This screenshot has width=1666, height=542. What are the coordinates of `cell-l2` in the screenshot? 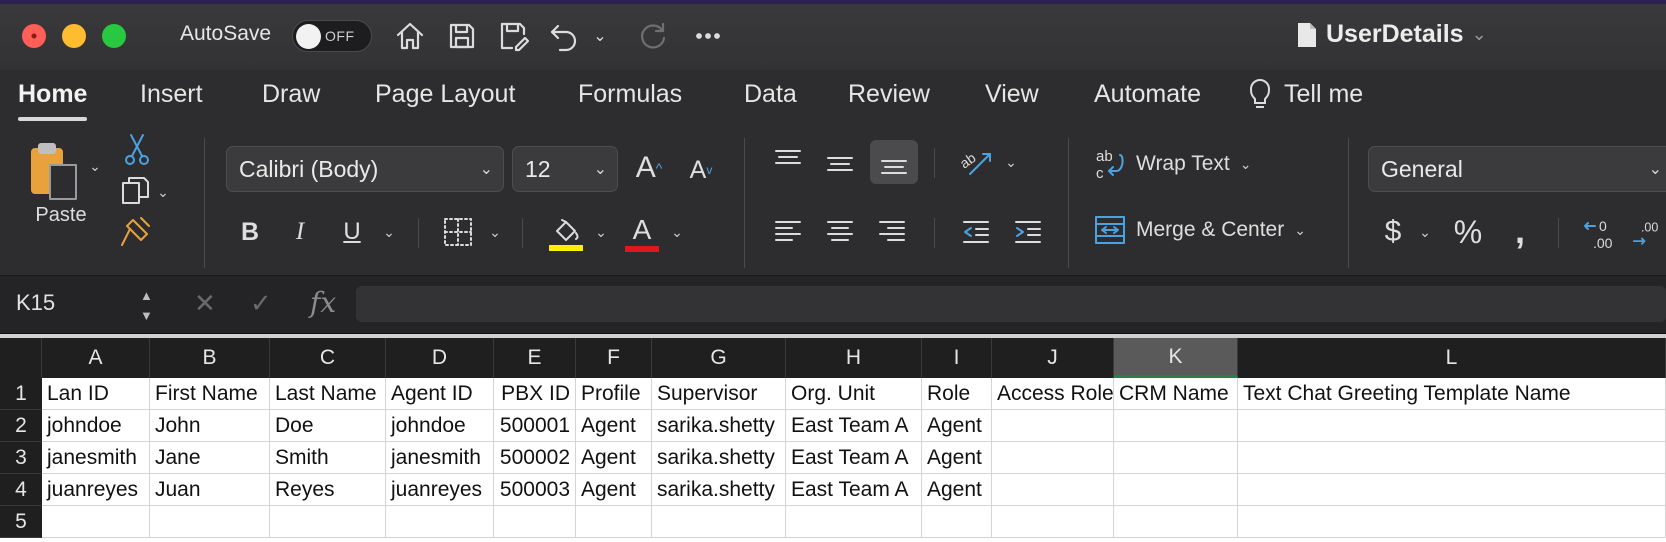 It's located at (1452, 426).